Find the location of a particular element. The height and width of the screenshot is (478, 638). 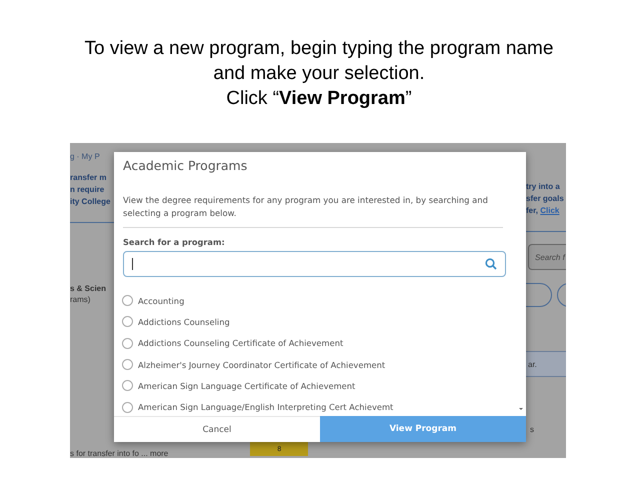

program-option: Alzheimer's Journey Coordinator Certificate of Achievement is located at coordinates (262, 365).